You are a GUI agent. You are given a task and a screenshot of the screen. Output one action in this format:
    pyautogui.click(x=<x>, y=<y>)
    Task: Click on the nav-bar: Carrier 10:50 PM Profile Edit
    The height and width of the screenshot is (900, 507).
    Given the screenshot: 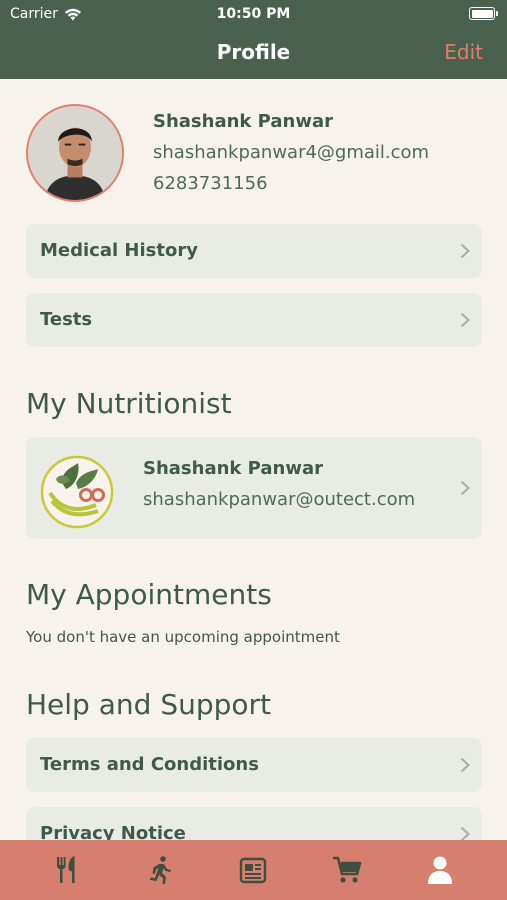 What is the action you would take?
    pyautogui.click(x=253, y=39)
    